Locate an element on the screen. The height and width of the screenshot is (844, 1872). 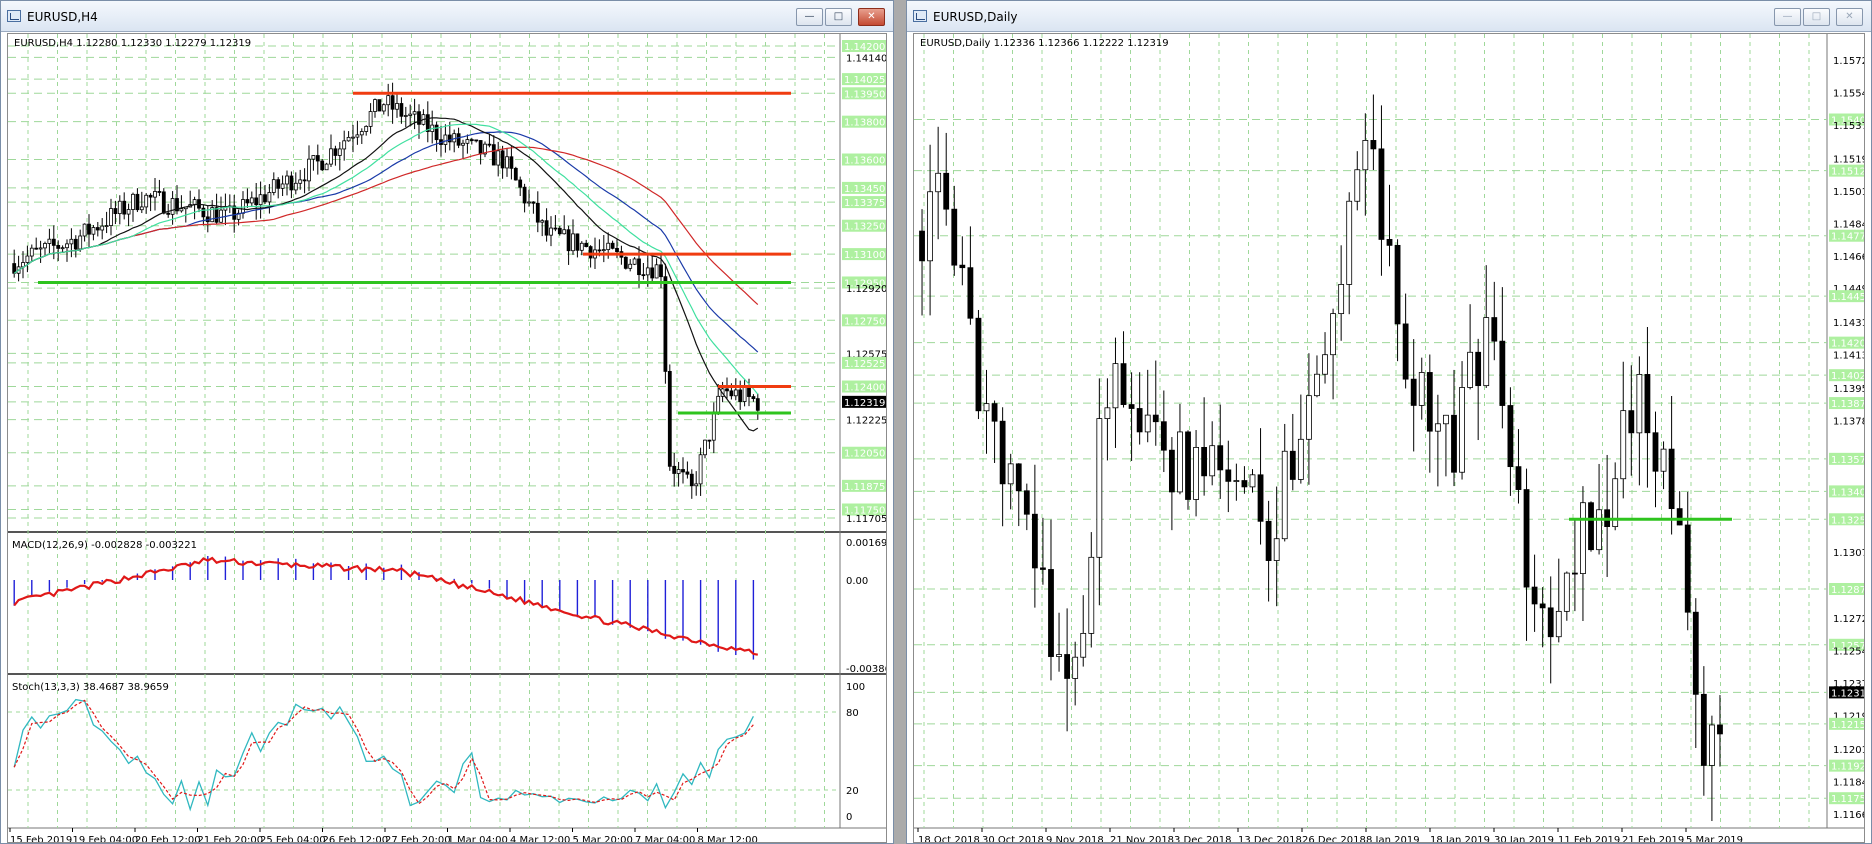
stoch-signal-line is located at coordinates (383, 752).